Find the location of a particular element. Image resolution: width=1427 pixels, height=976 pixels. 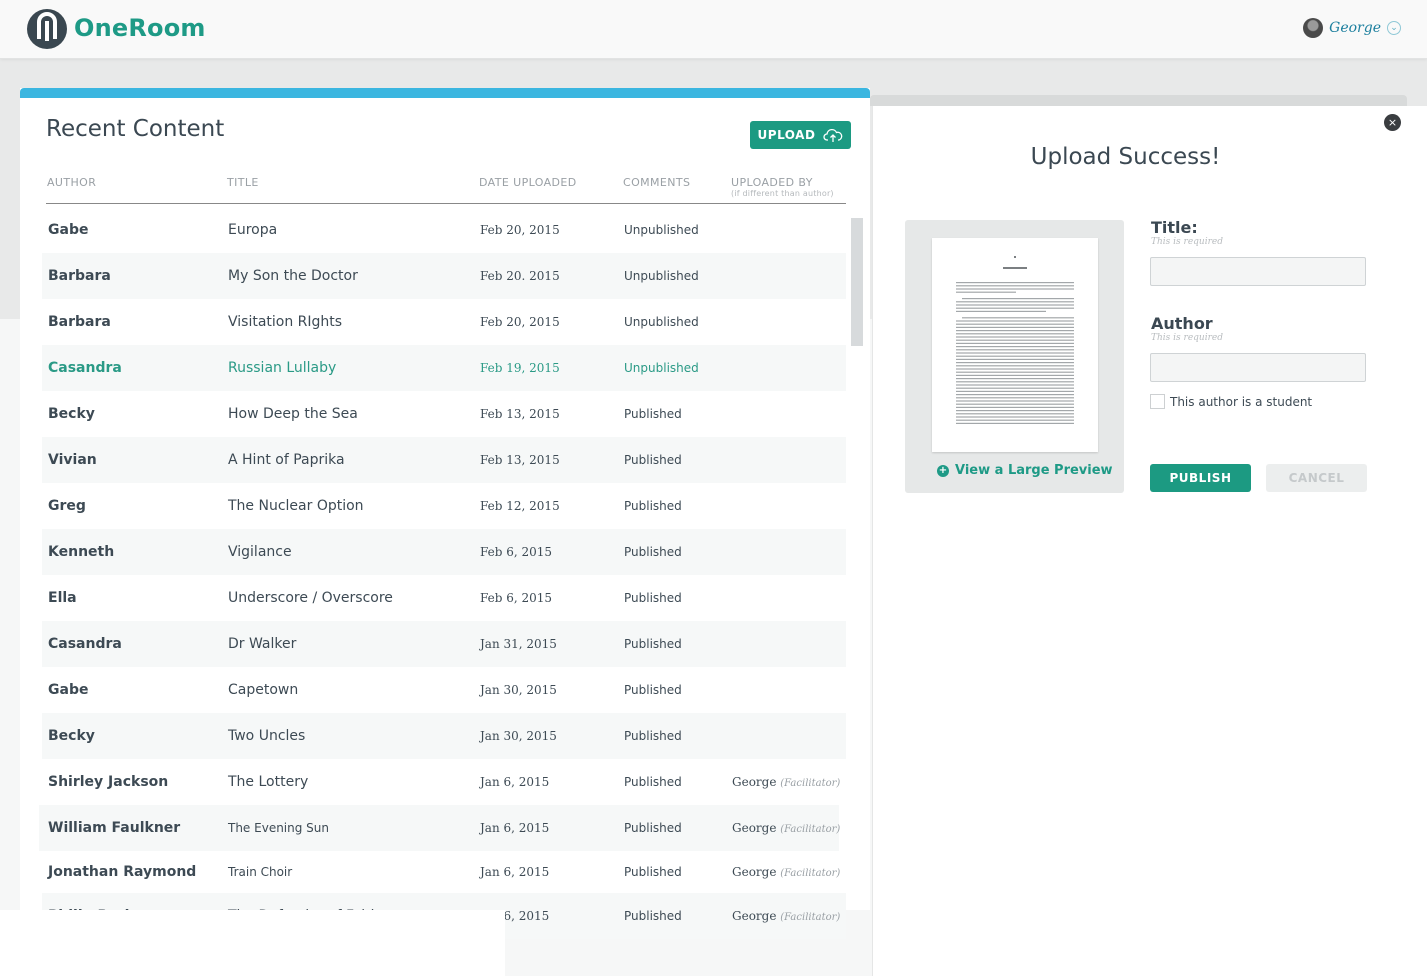

table-row: Kenneth Vigilance Feb 6, 2015 Published is located at coordinates (444, 552).